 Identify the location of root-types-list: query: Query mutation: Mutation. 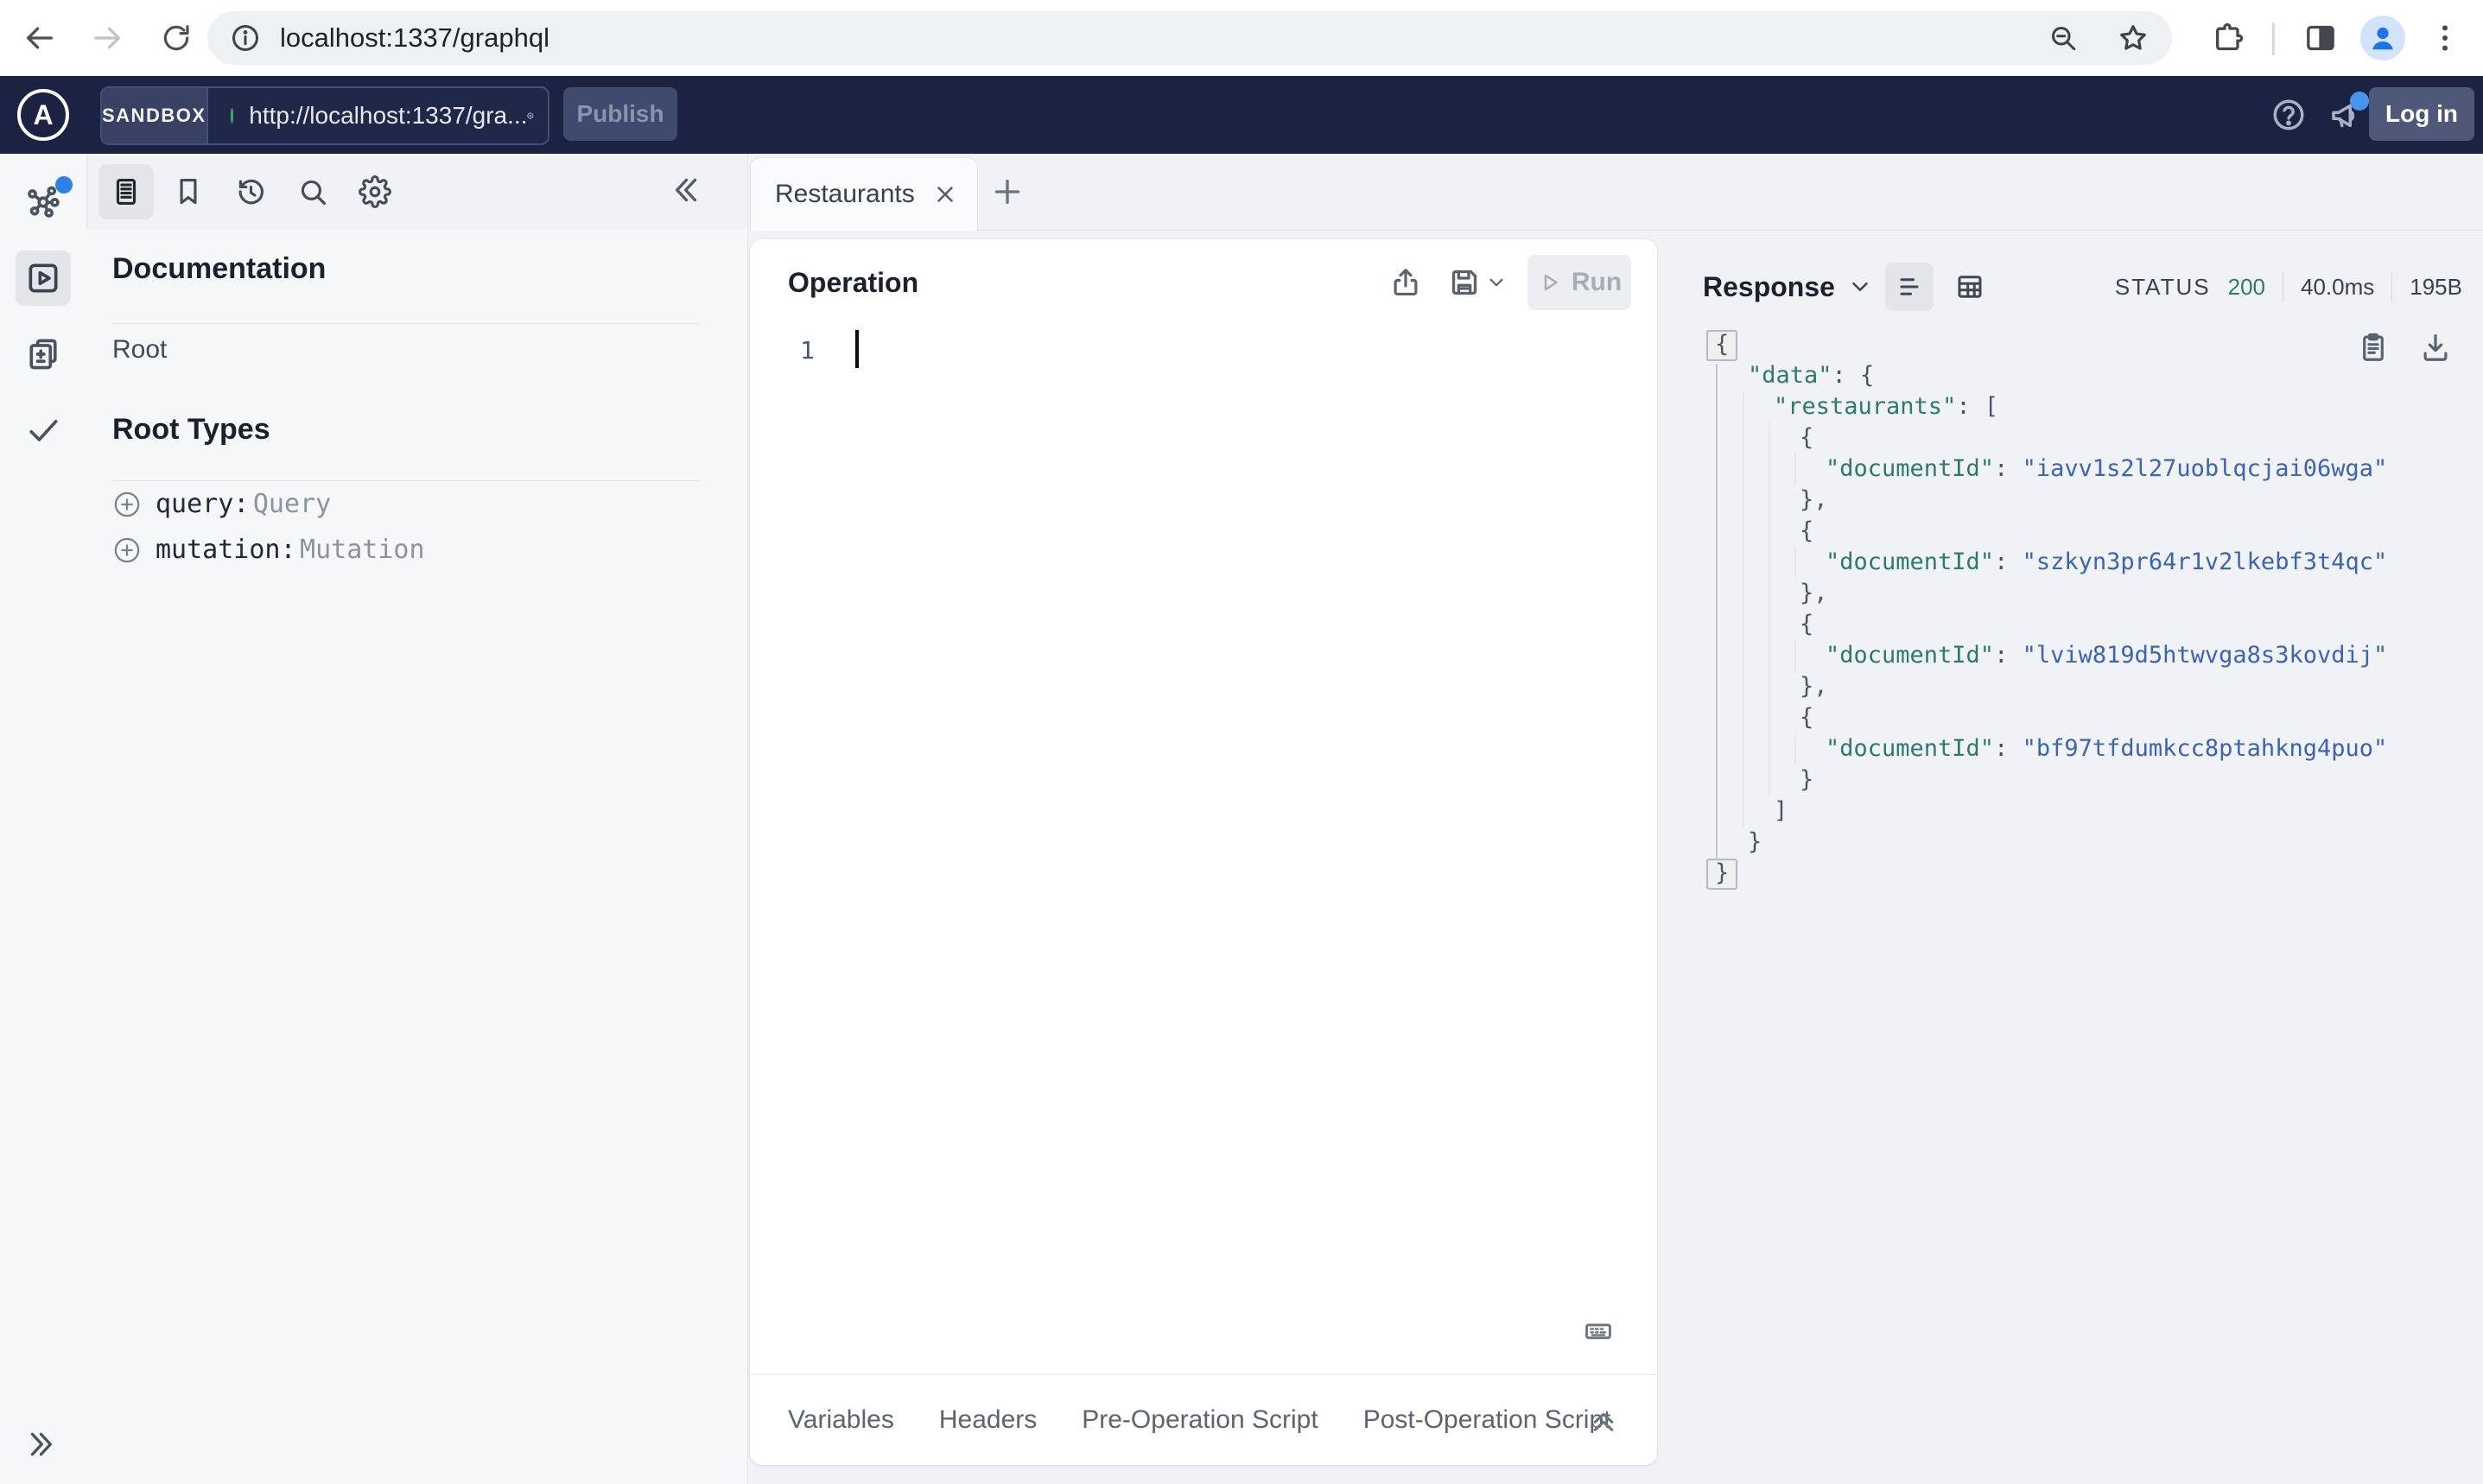
(269, 534).